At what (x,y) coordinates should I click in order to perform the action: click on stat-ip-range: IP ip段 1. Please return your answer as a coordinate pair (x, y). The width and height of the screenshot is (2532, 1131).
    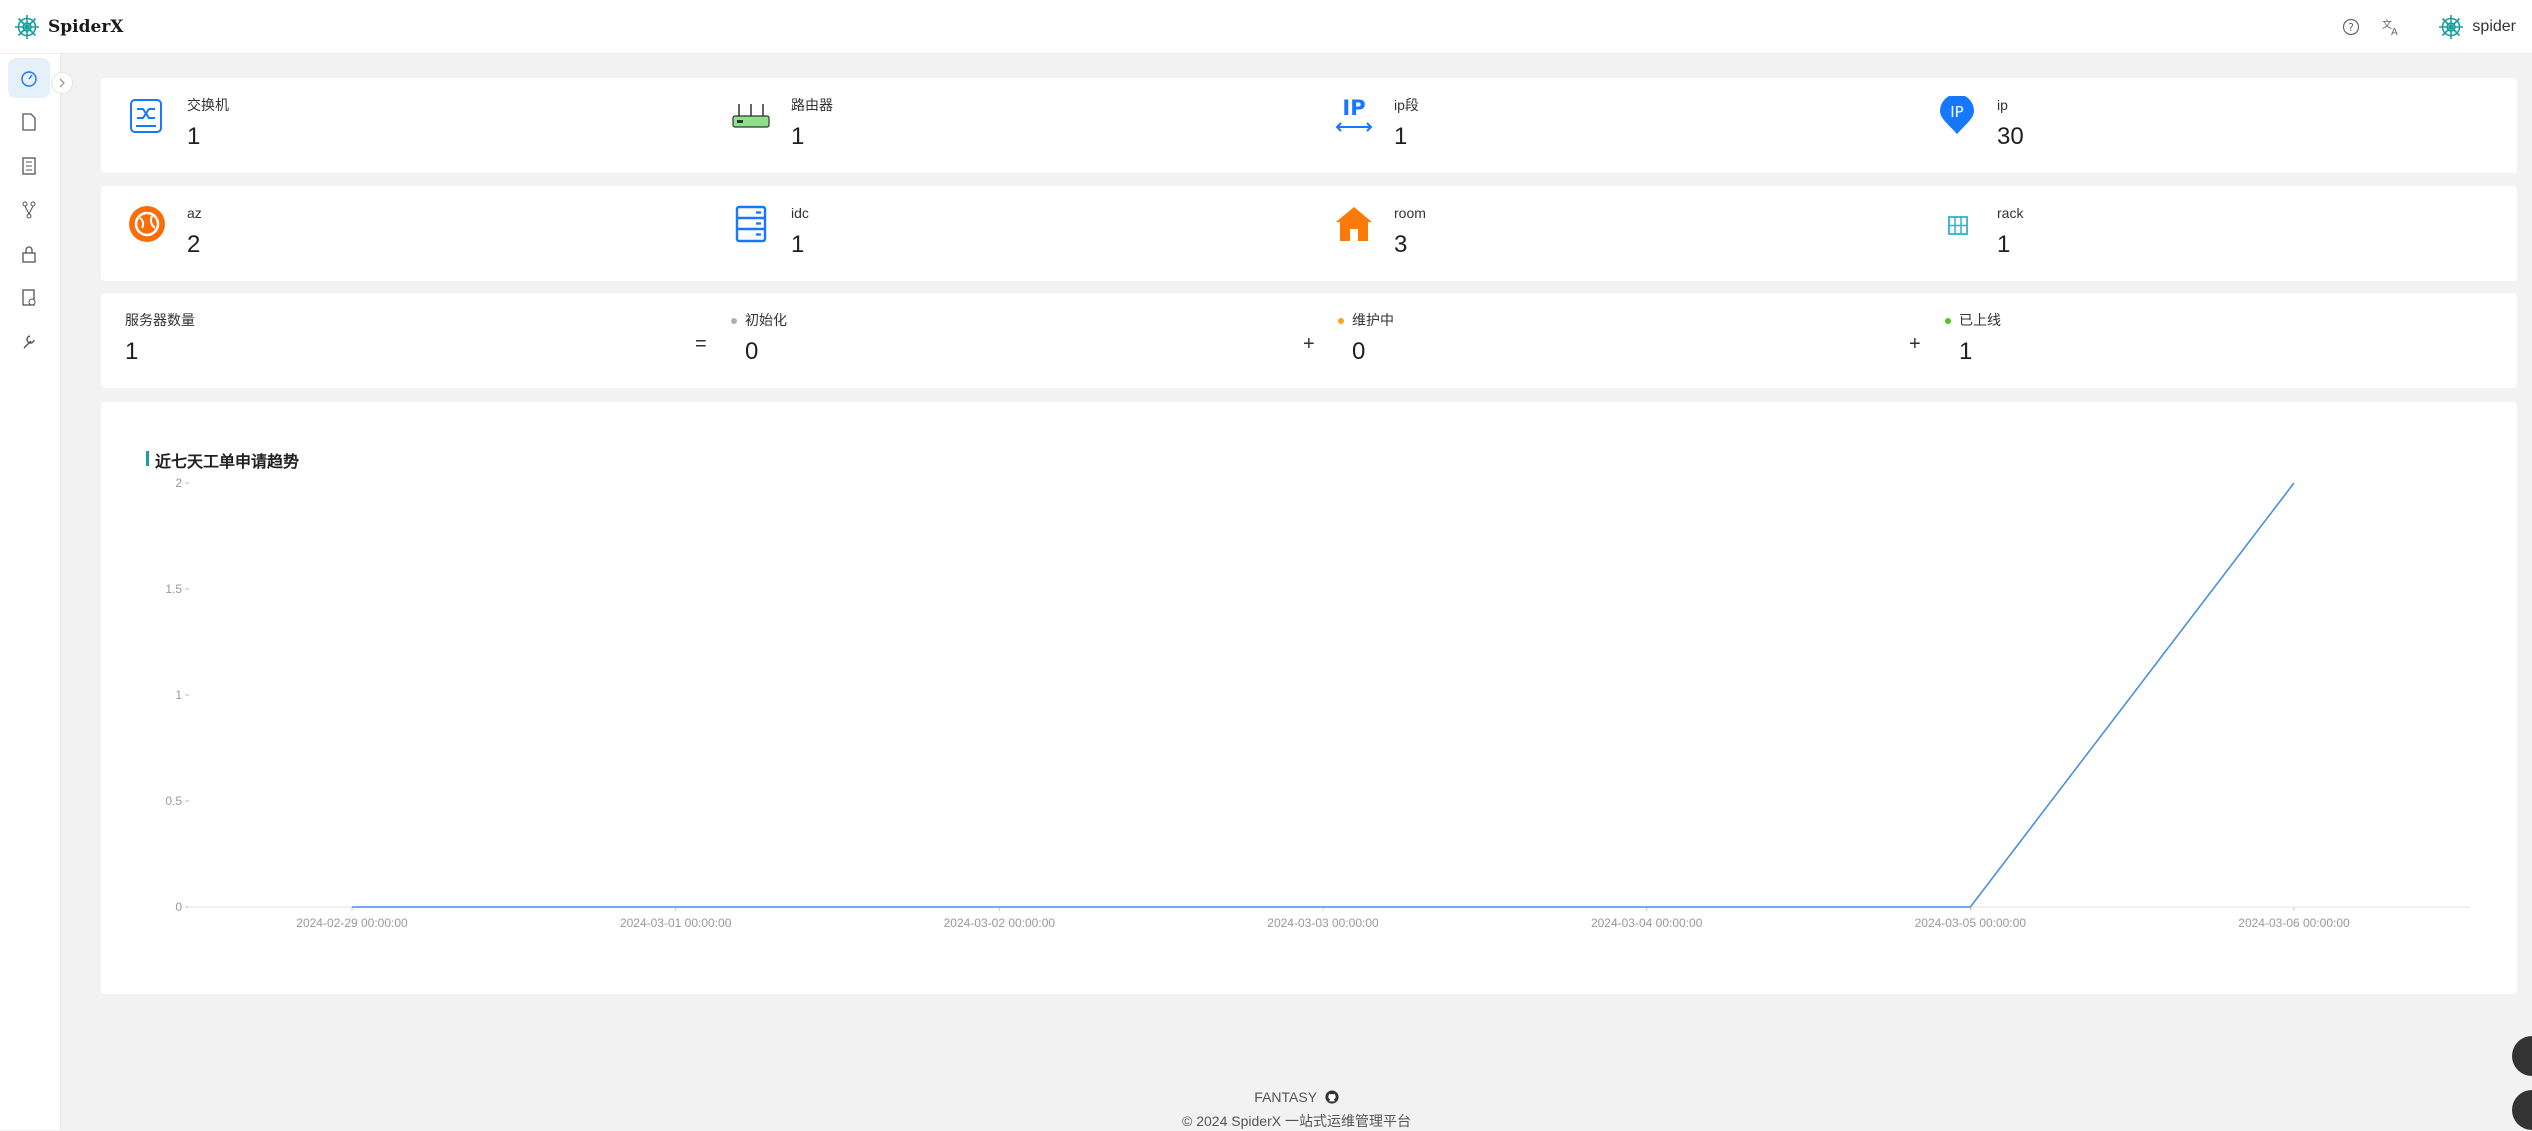
    Looking at the image, I should click on (1376, 123).